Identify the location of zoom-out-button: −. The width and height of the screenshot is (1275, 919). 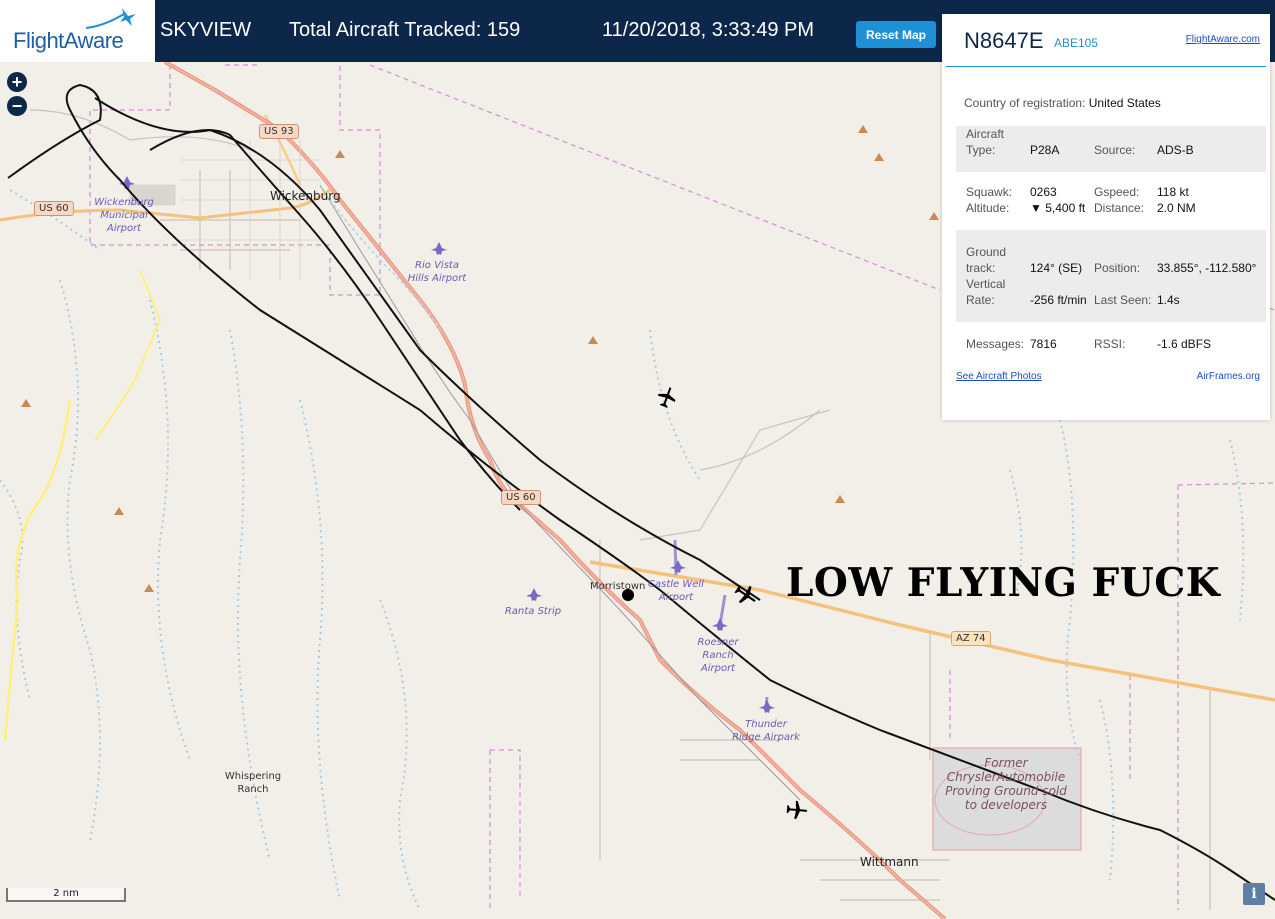
(17, 106).